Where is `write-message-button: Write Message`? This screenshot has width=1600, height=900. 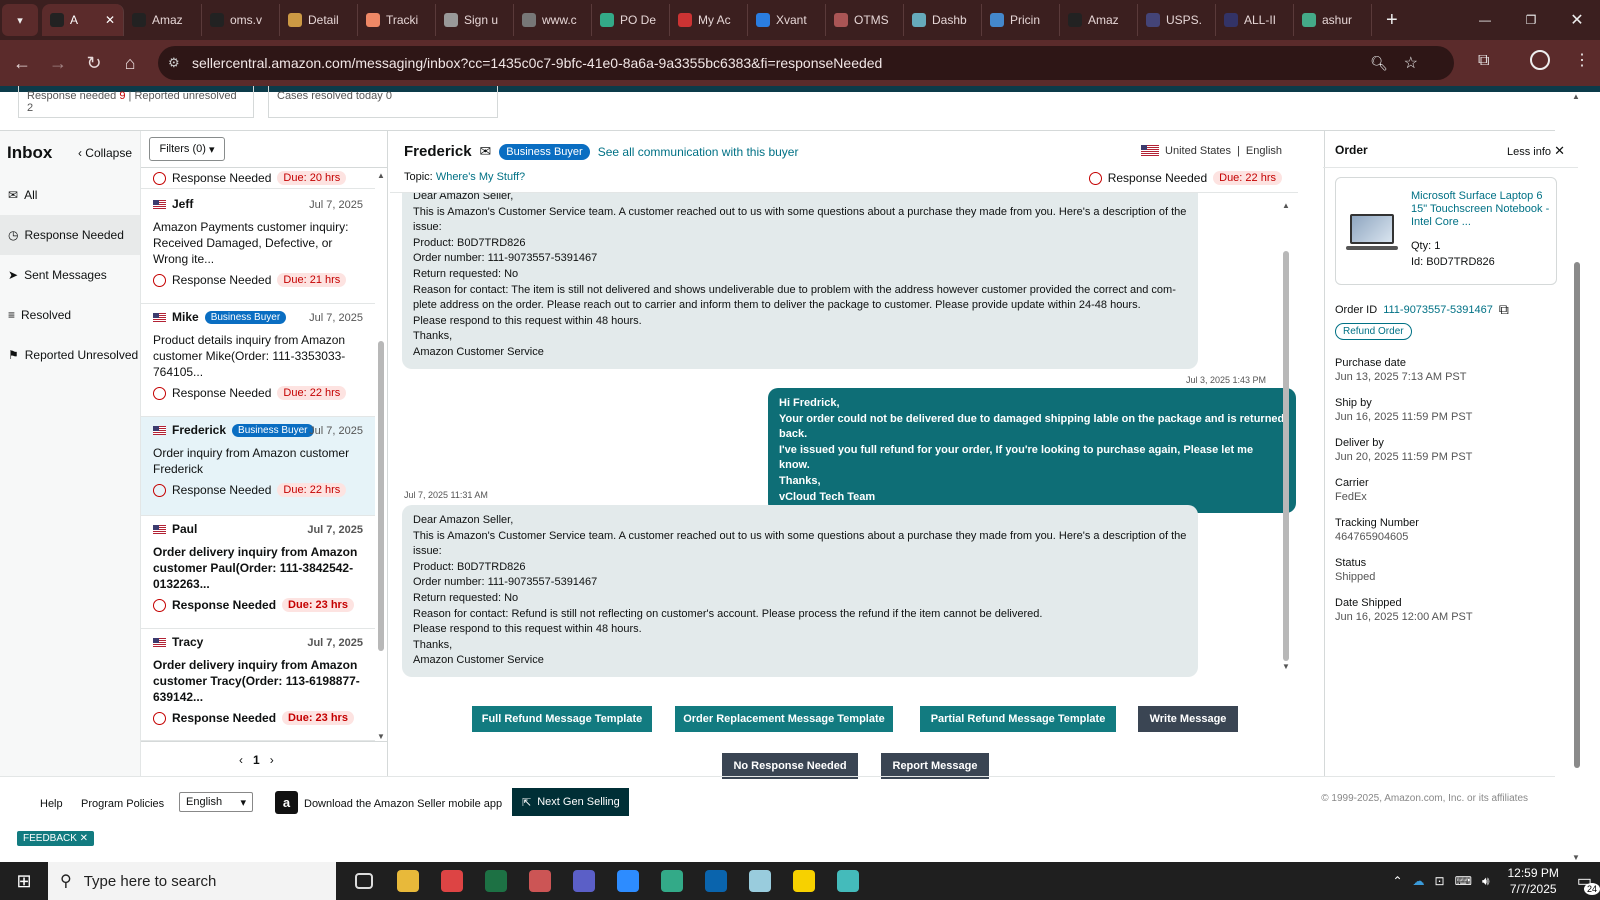
write-message-button: Write Message is located at coordinates (1188, 719).